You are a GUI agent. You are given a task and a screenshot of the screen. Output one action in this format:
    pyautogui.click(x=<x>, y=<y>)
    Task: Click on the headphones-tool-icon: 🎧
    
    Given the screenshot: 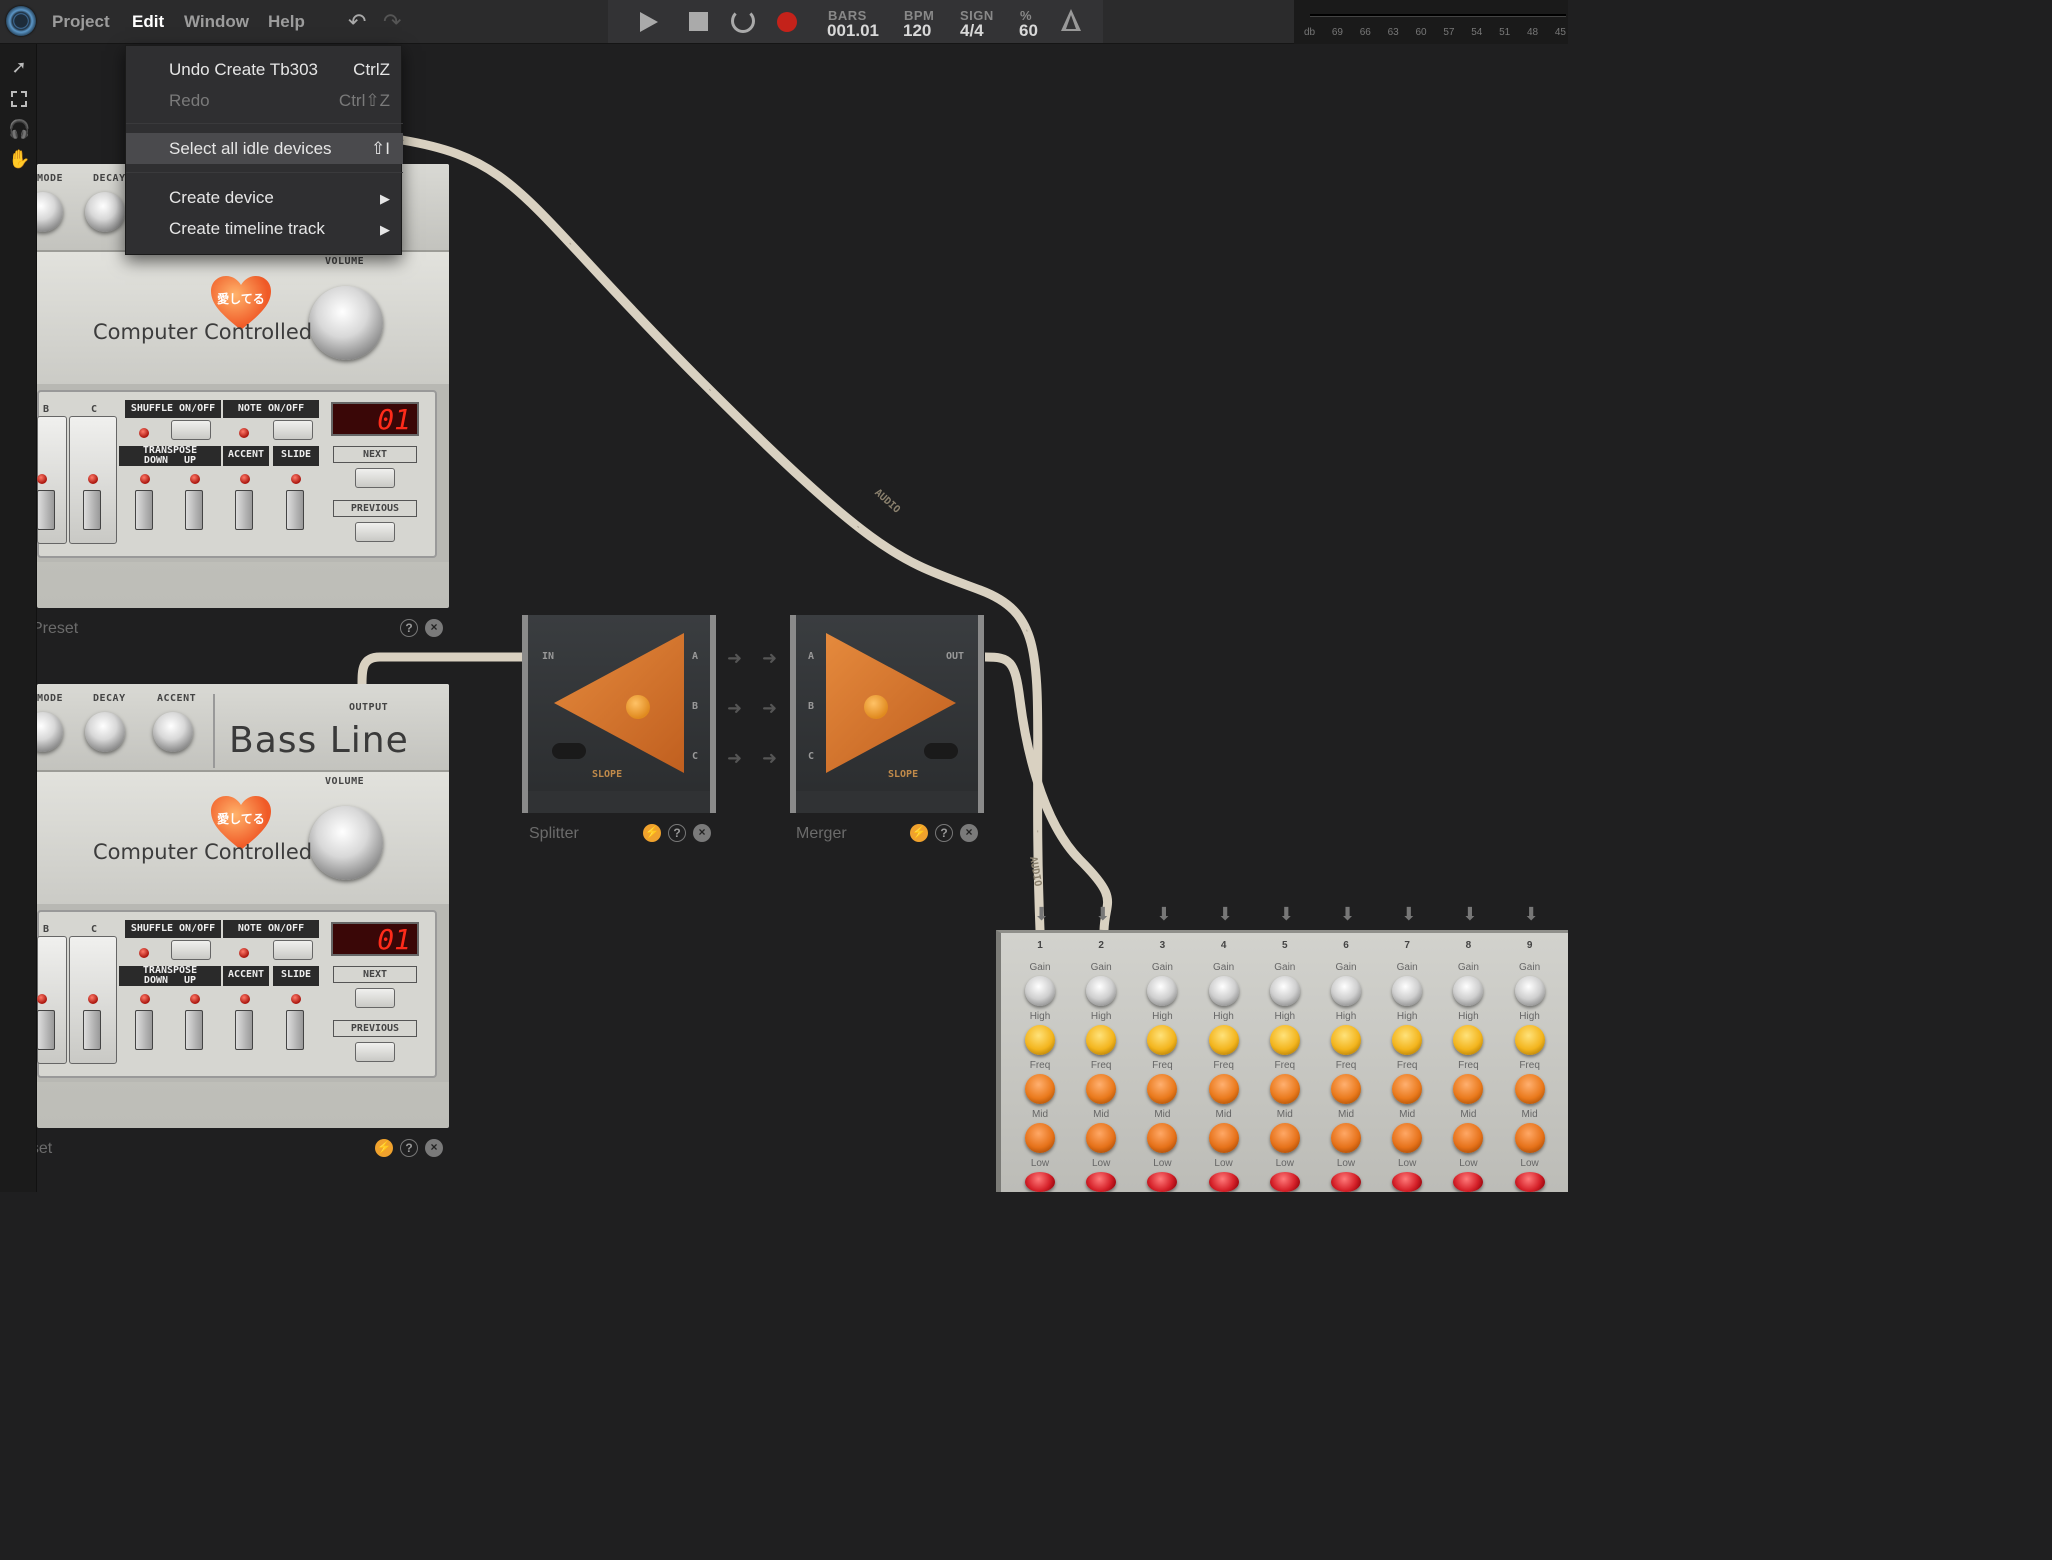 What is the action you would take?
    pyautogui.click(x=19, y=129)
    